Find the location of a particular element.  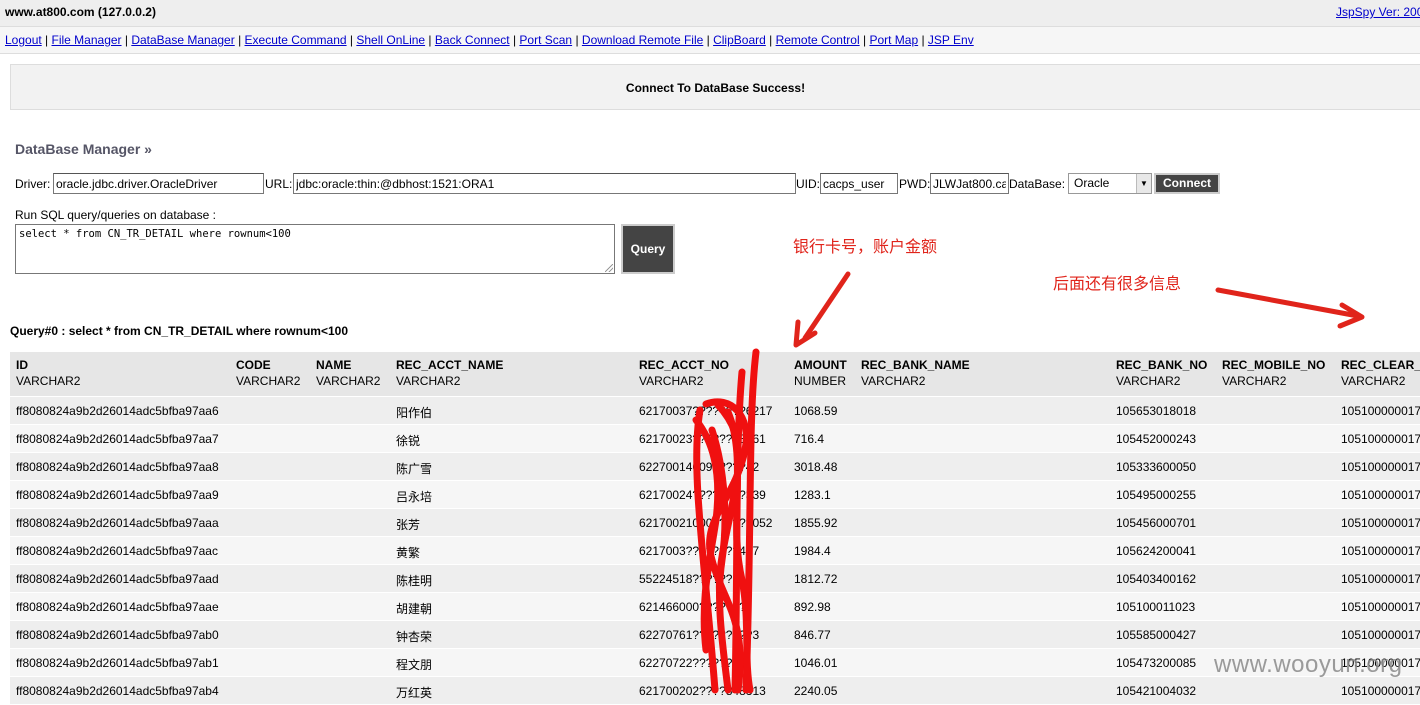

header-rec-bank-name-type: VARCHAR2 is located at coordinates (893, 381).